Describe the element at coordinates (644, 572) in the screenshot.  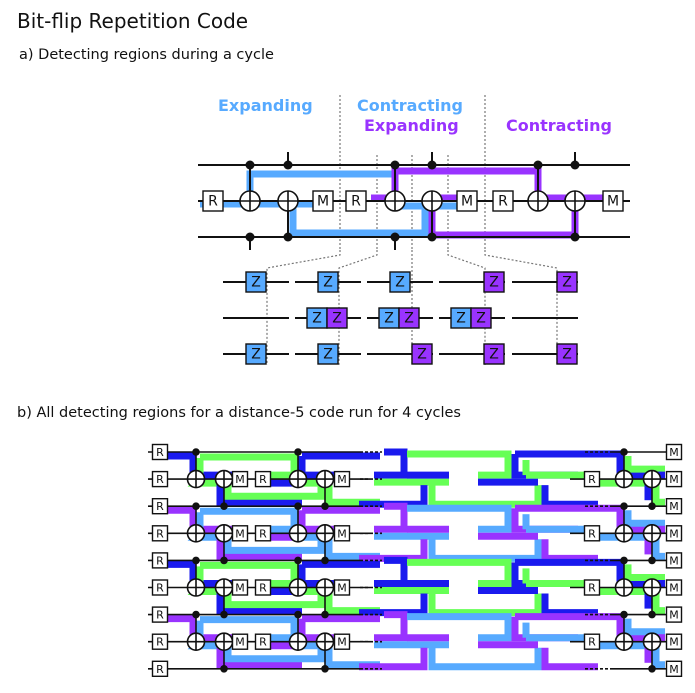
I see `region-band-right` at that location.